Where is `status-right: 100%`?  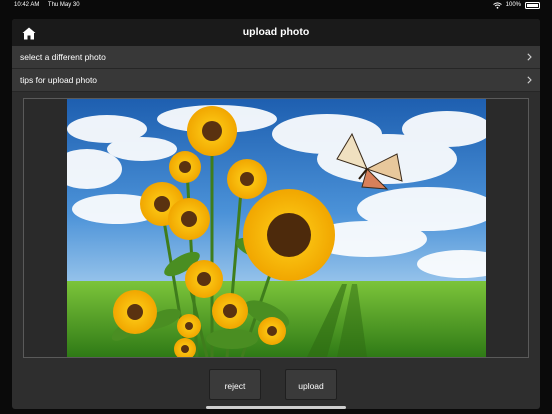 status-right: 100% is located at coordinates (516, 5).